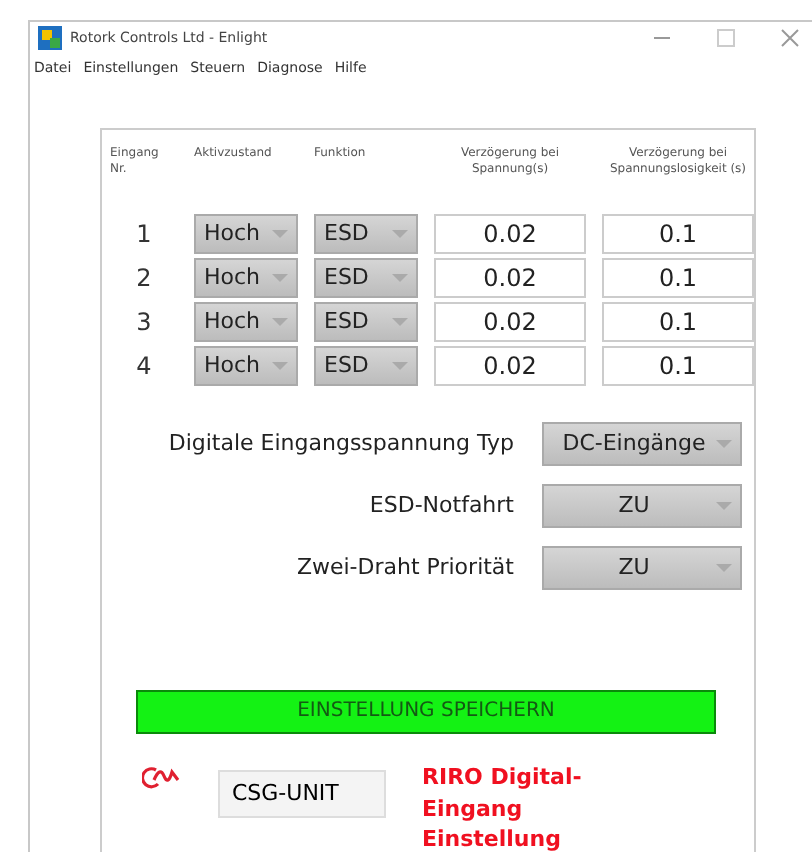 The height and width of the screenshot is (852, 812). I want to click on row-number: 4, so click(144, 365).